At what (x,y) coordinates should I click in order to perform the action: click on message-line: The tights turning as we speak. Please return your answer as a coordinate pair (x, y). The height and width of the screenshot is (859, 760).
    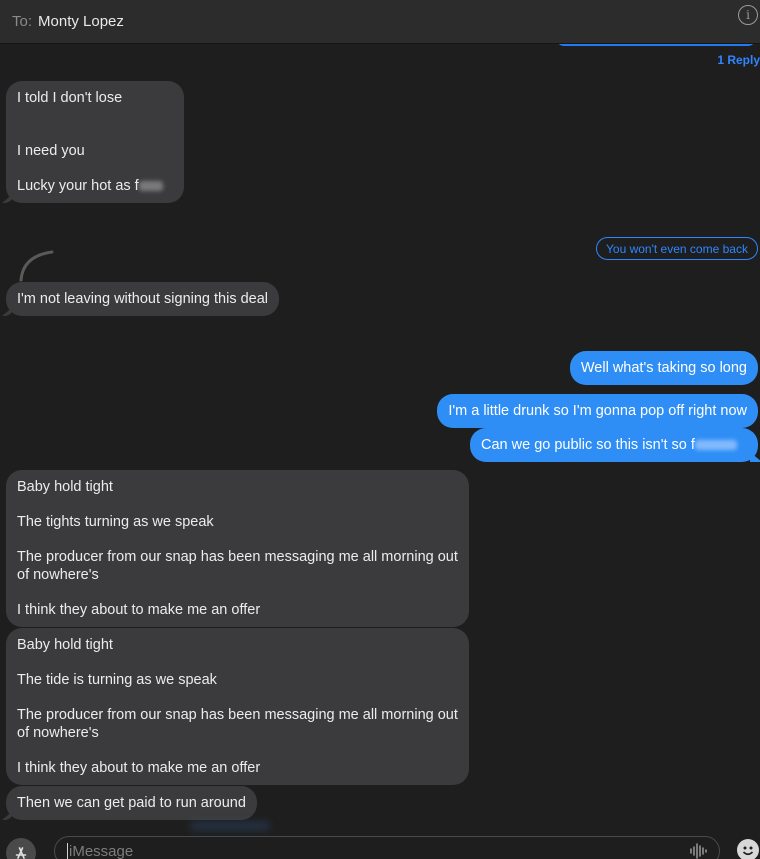
    Looking at the image, I should click on (115, 522).